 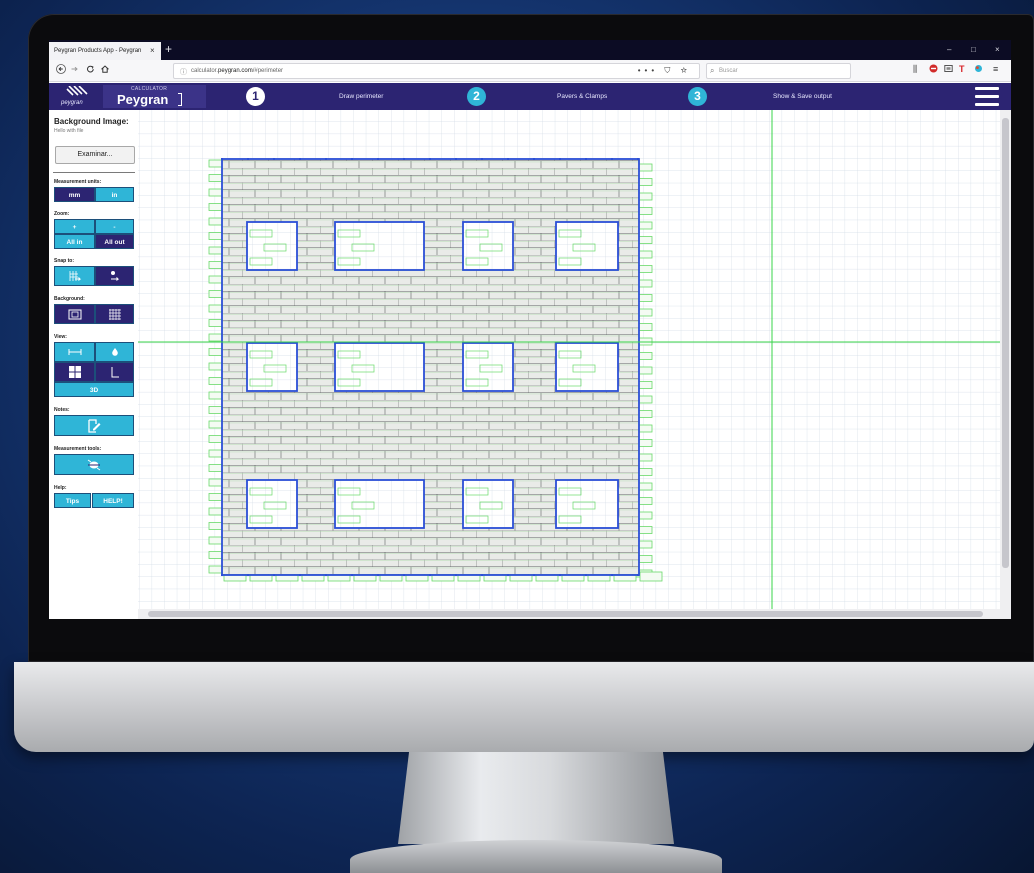 What do you see at coordinates (114, 276) in the screenshot?
I see `snap-to-point-button` at bounding box center [114, 276].